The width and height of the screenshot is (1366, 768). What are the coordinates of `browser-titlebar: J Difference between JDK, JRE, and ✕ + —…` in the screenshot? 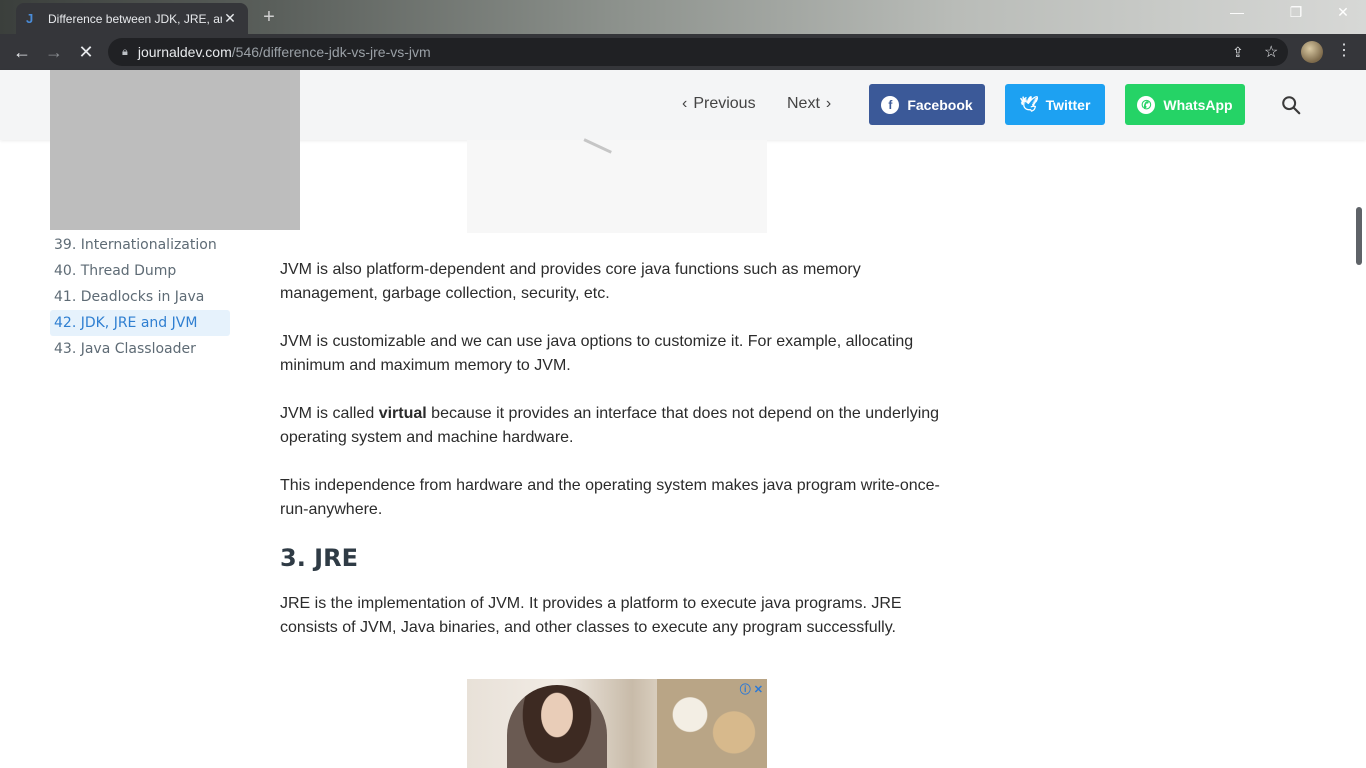 It's located at (683, 17).